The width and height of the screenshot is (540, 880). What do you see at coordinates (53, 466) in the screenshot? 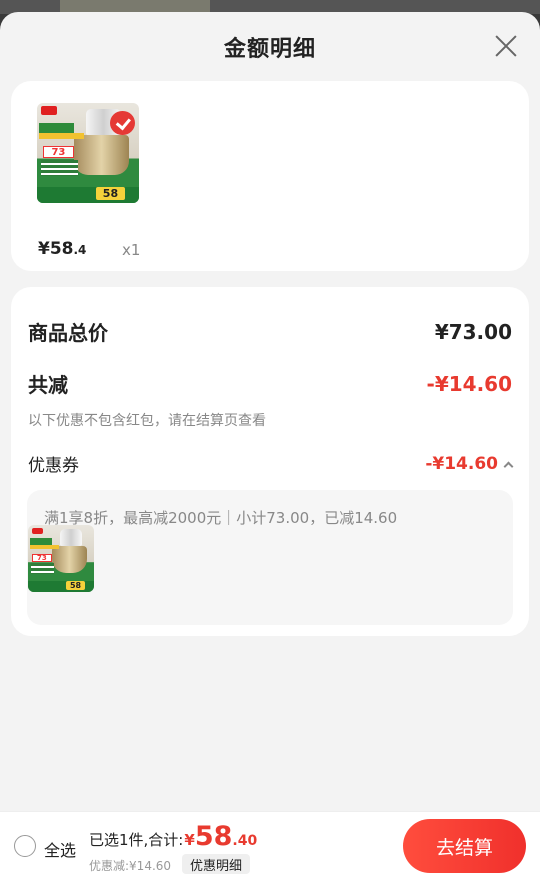
I see `coupon-label: 优惠券` at bounding box center [53, 466].